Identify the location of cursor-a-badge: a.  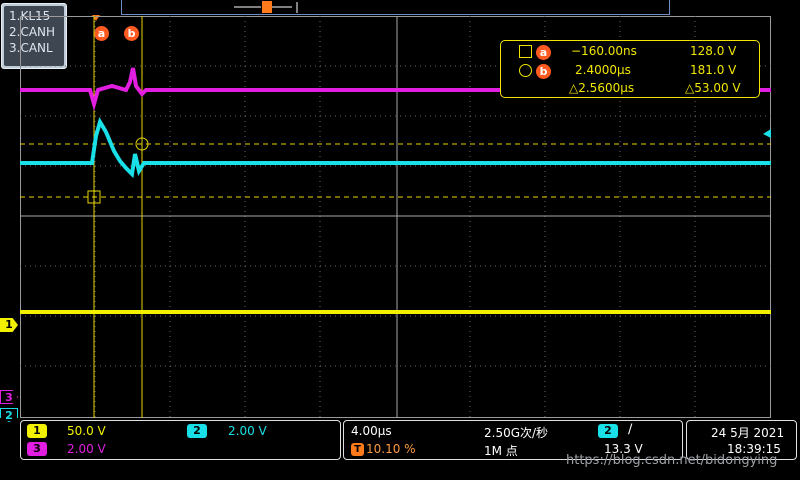
(543, 52).